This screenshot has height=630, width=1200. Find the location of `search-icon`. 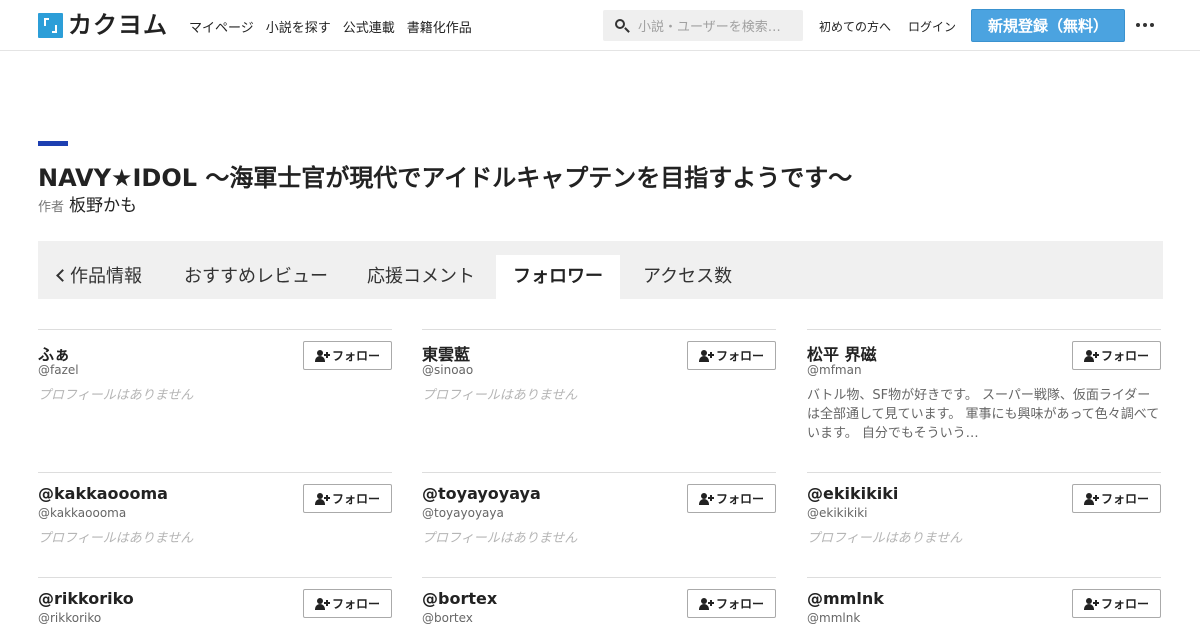

search-icon is located at coordinates (622, 25).